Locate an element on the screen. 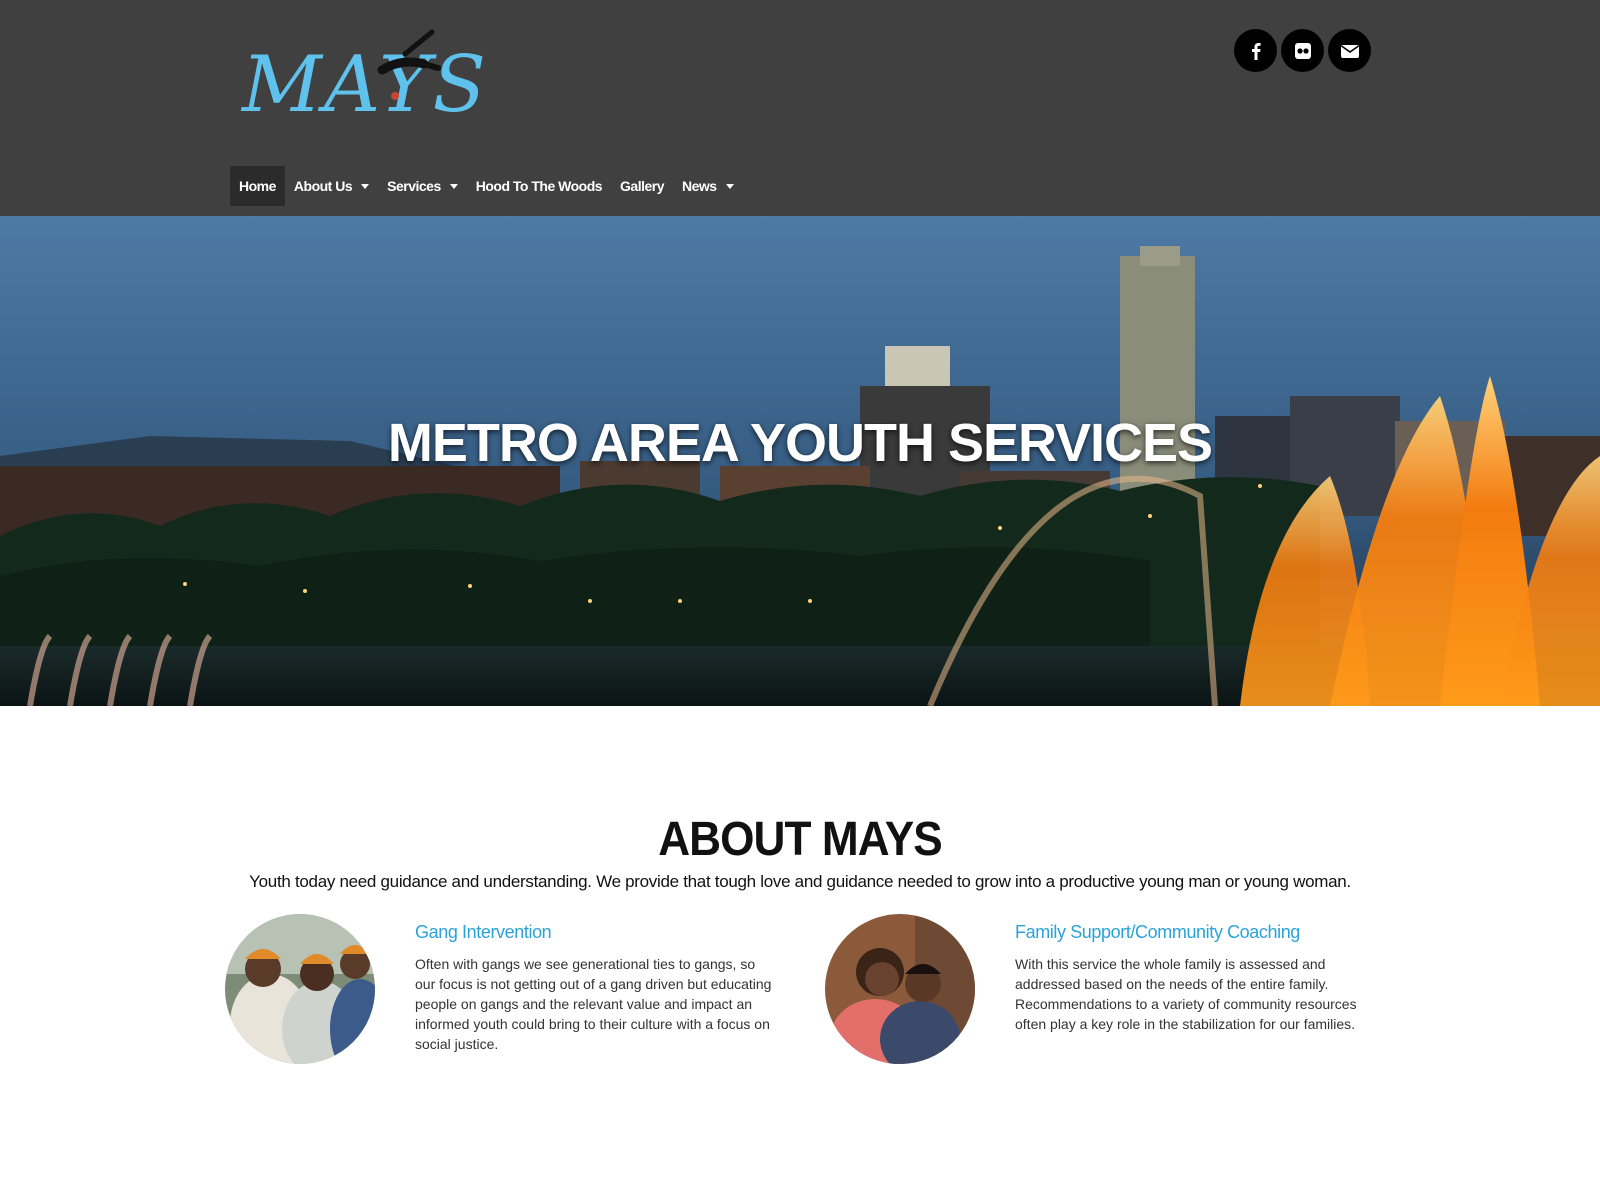 The height and width of the screenshot is (1200, 1600). group-photo is located at coordinates (300, 989).